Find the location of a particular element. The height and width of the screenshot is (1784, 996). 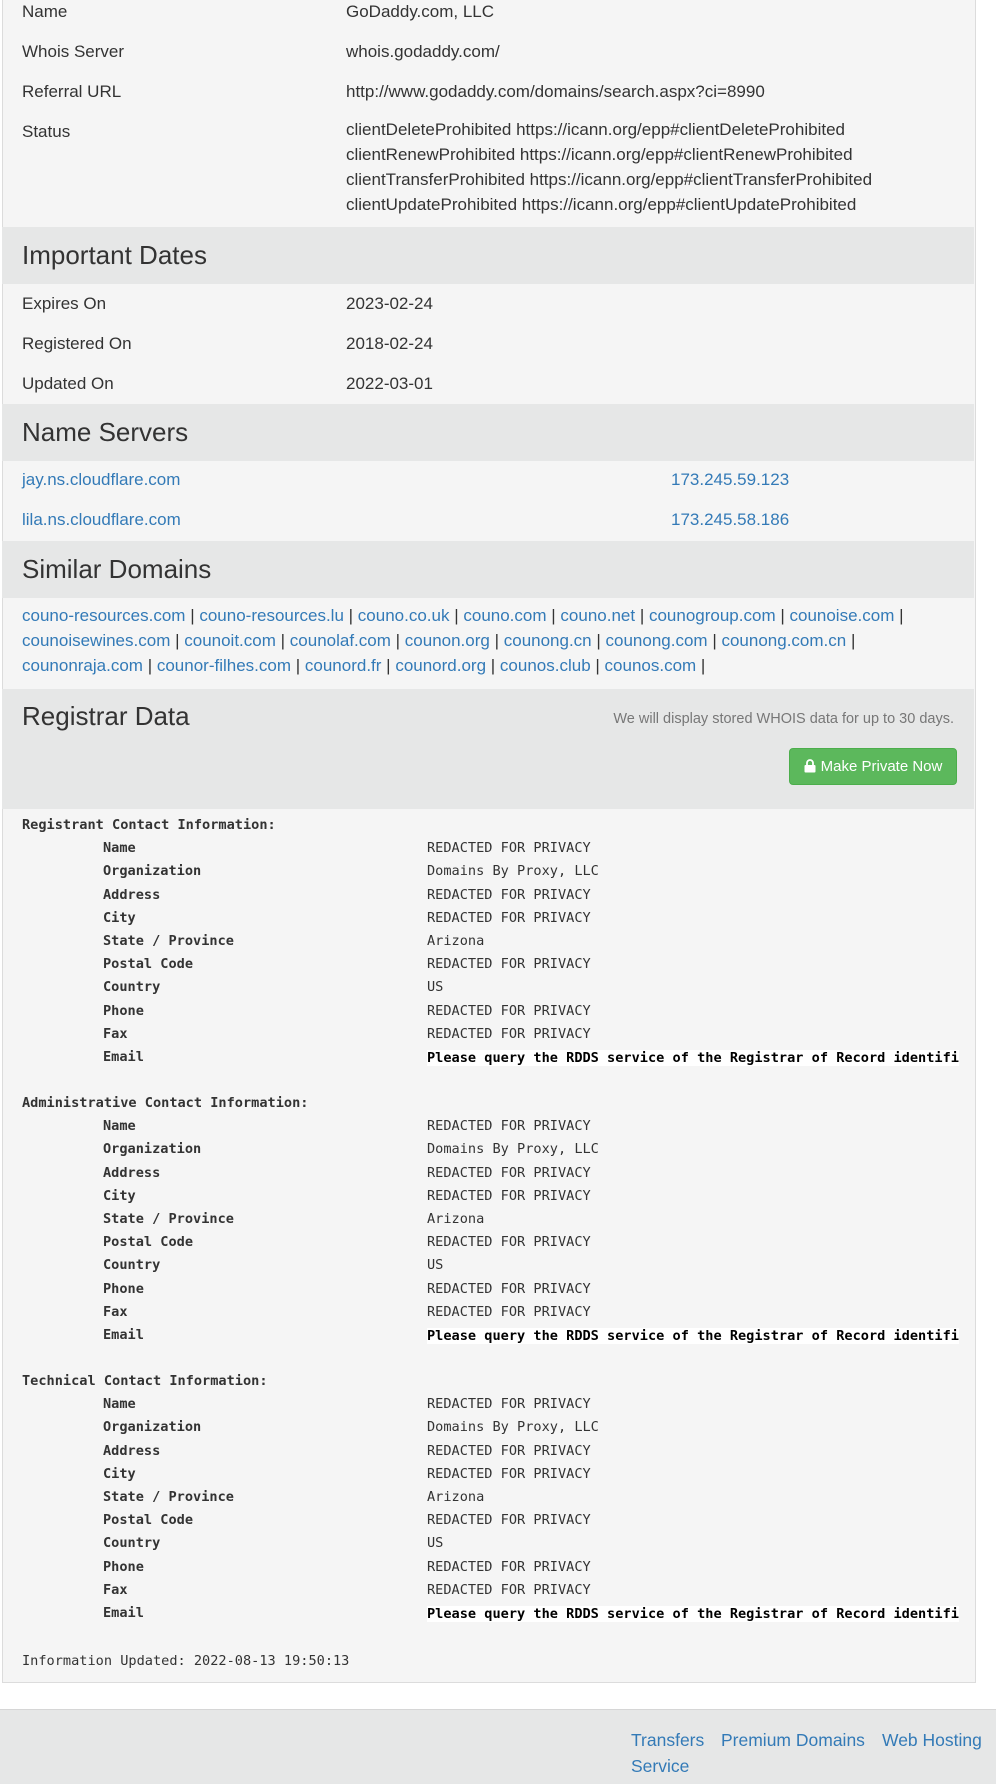

similar-domain-link: counos.com is located at coordinates (651, 665).